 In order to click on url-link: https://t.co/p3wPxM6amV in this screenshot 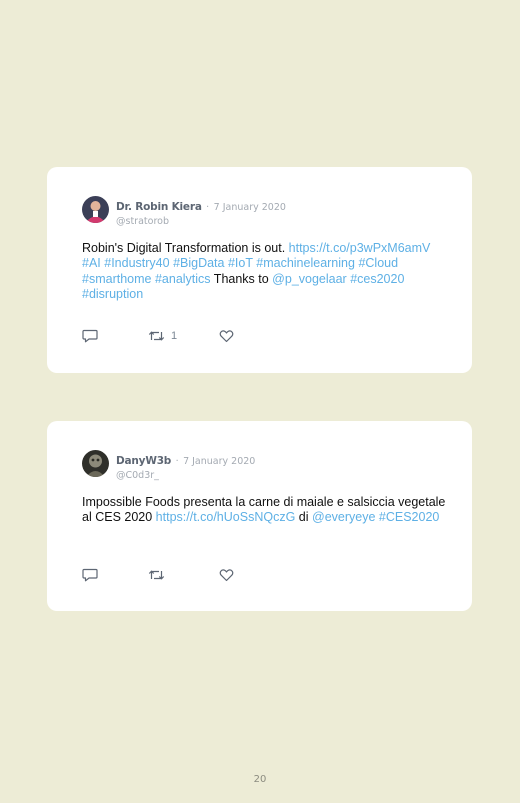, I will do `click(360, 248)`.